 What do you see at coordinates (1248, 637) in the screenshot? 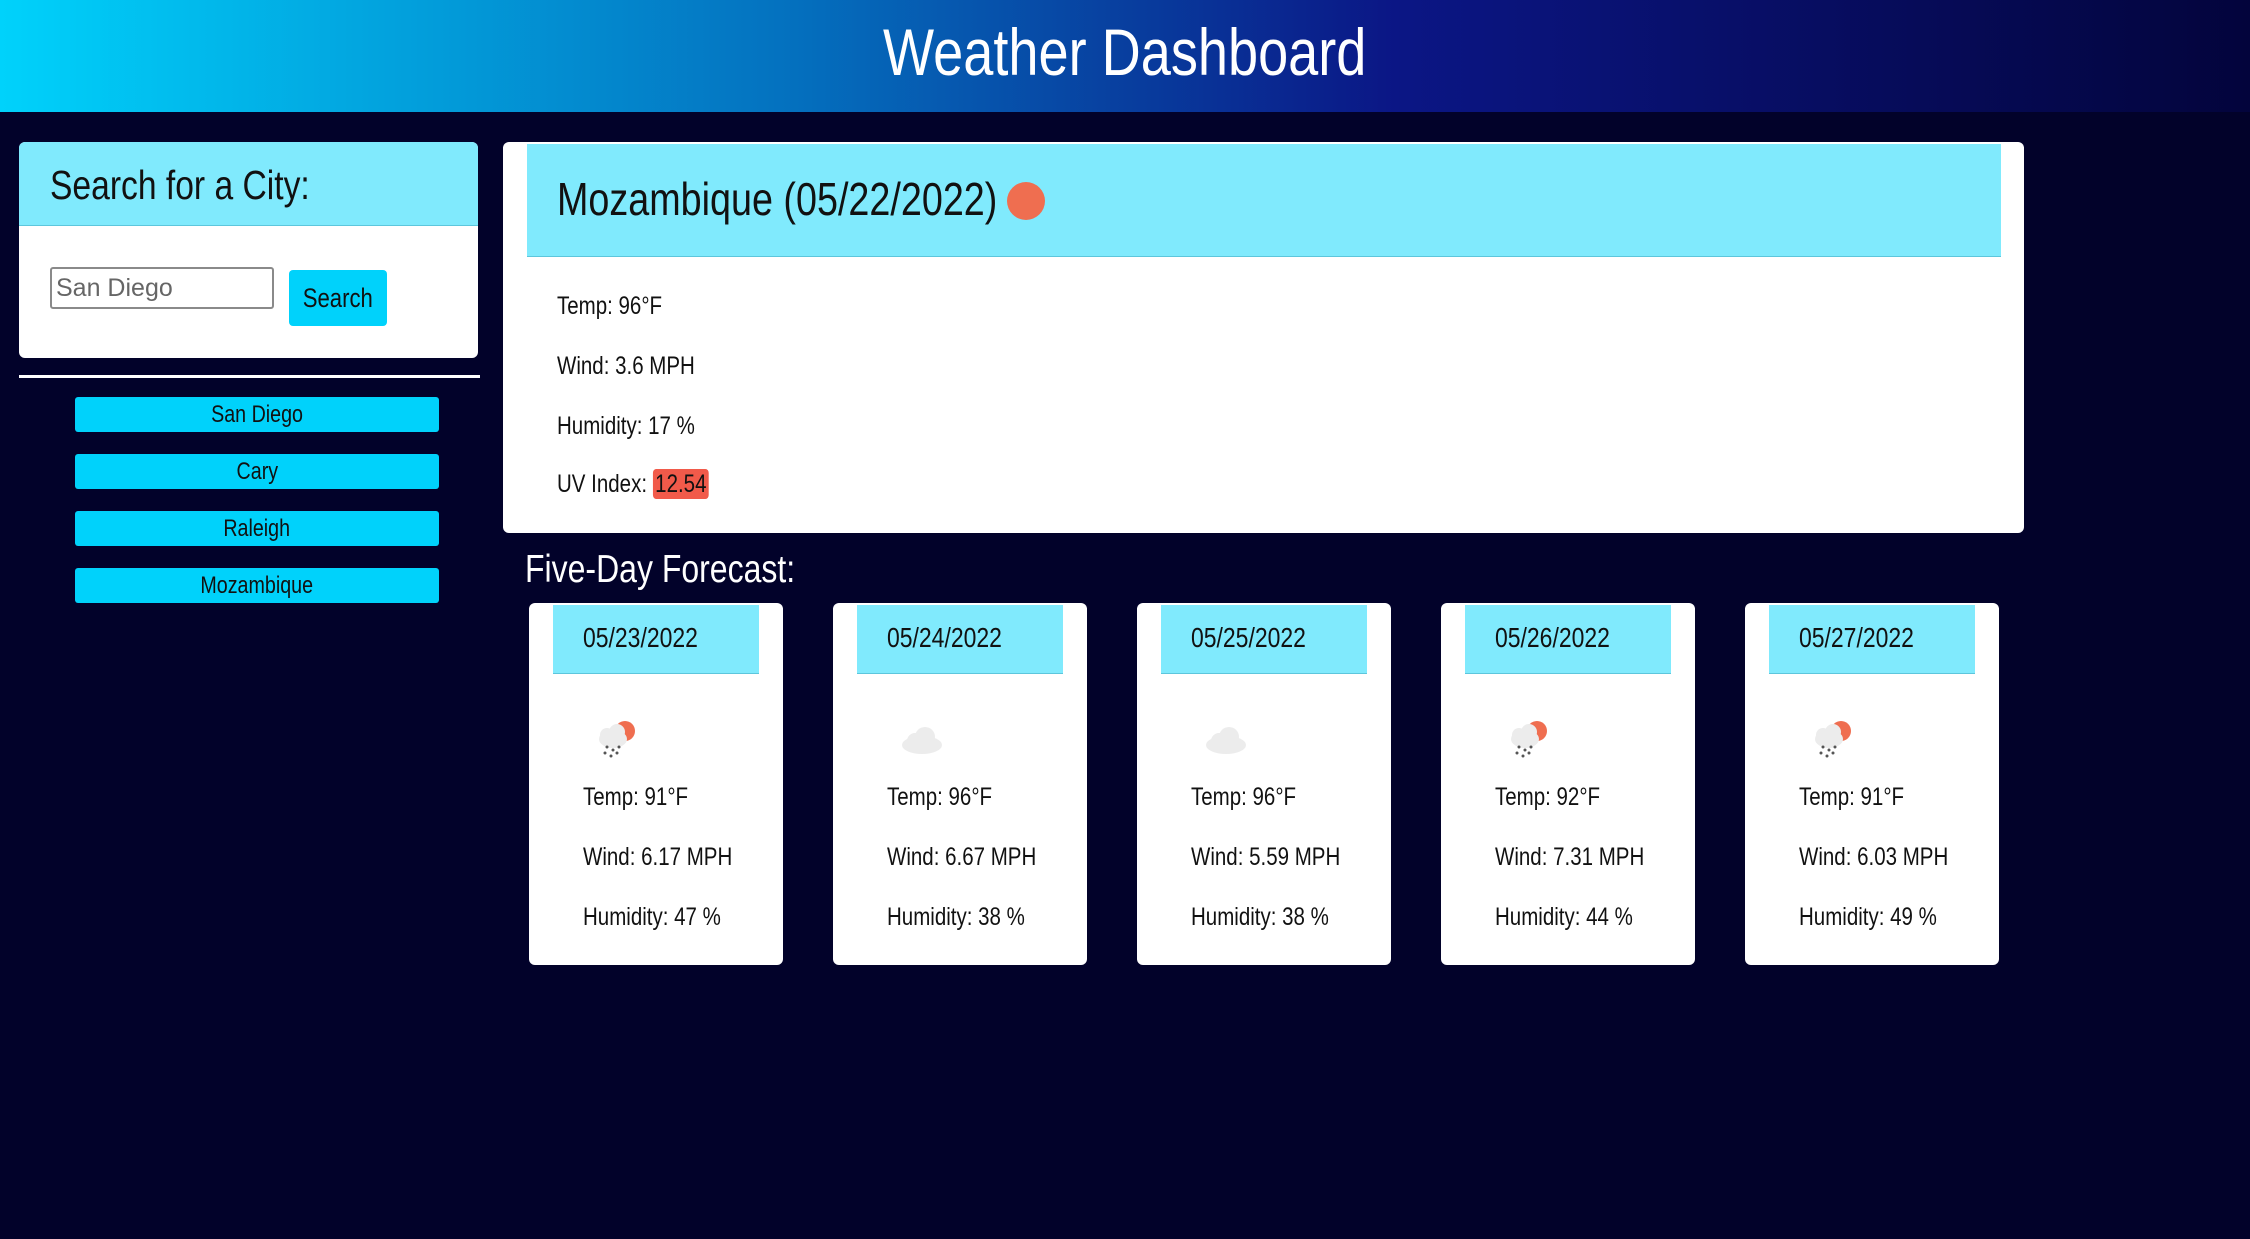
I see `forecast-date: 05/25/2022` at bounding box center [1248, 637].